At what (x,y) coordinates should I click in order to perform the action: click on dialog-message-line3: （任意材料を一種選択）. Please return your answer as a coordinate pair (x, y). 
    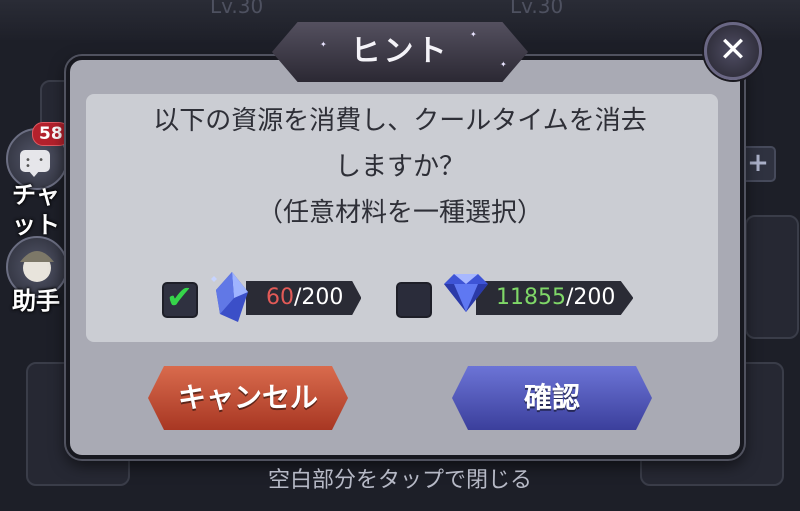
    Looking at the image, I should click on (399, 213).